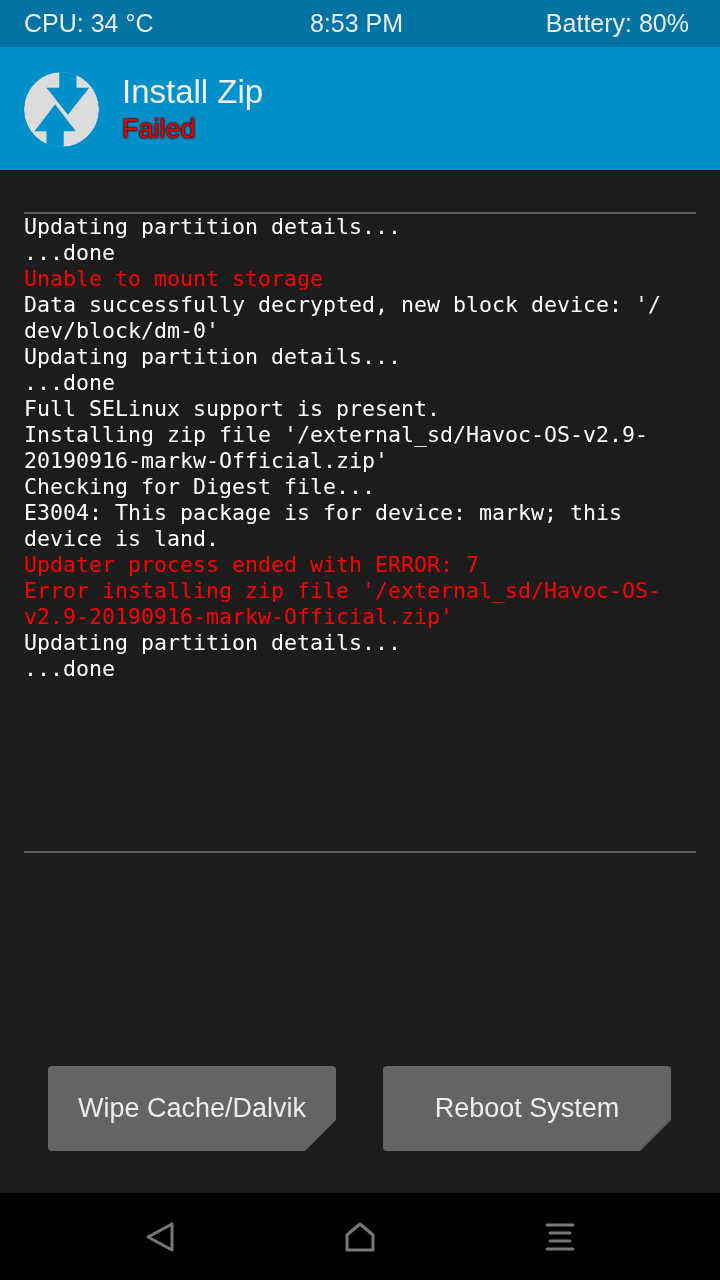 The height and width of the screenshot is (1280, 720). I want to click on status-text: Failed, so click(159, 129).